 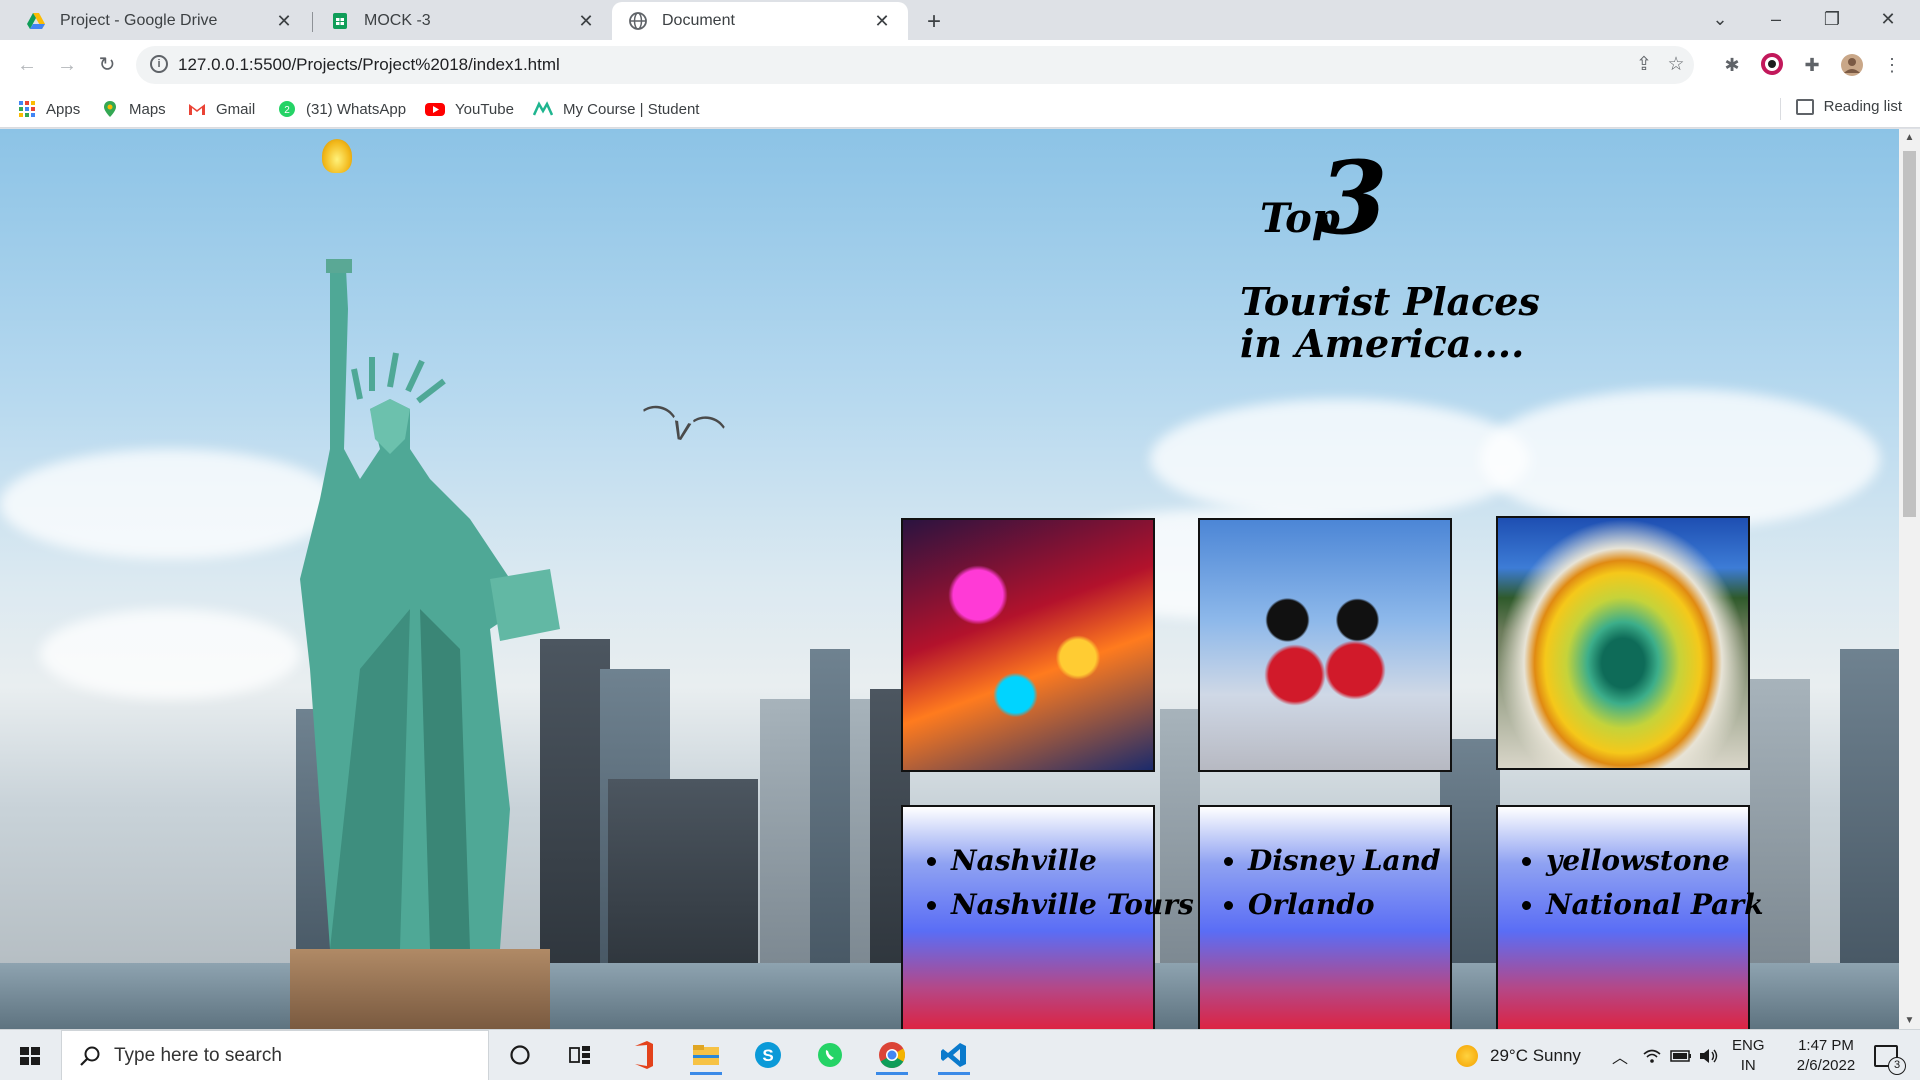 What do you see at coordinates (934, 22) in the screenshot?
I see `new-tab-button: +` at bounding box center [934, 22].